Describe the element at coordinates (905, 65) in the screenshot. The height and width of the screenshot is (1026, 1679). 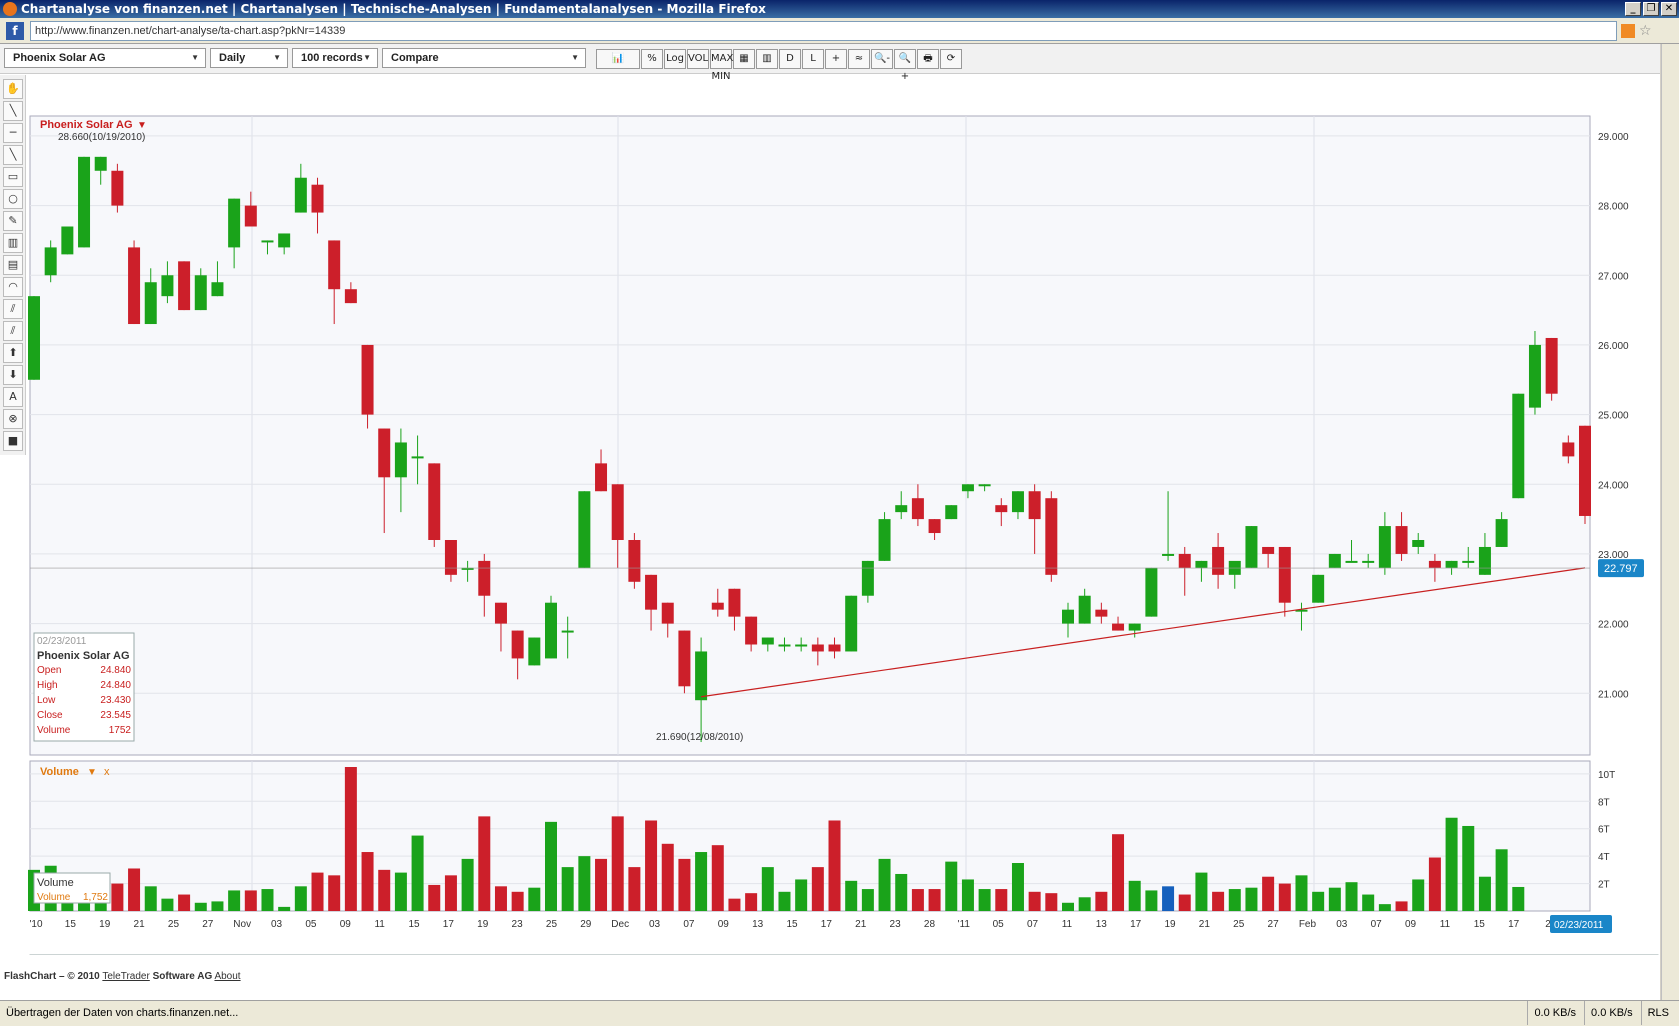
I see `toolbar-button-12: 🔍+` at that location.